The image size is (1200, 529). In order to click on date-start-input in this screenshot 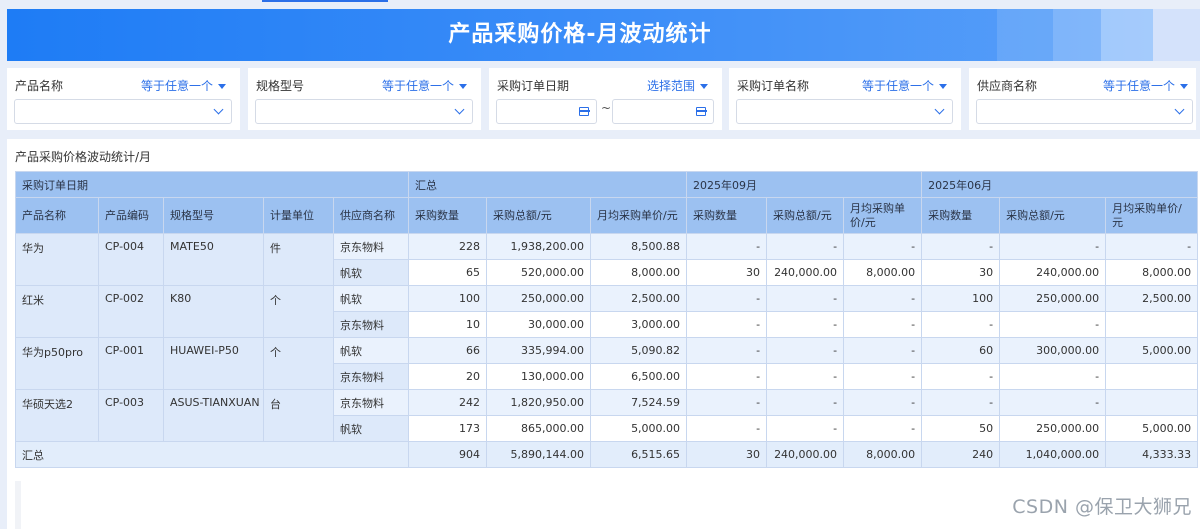, I will do `click(546, 111)`.